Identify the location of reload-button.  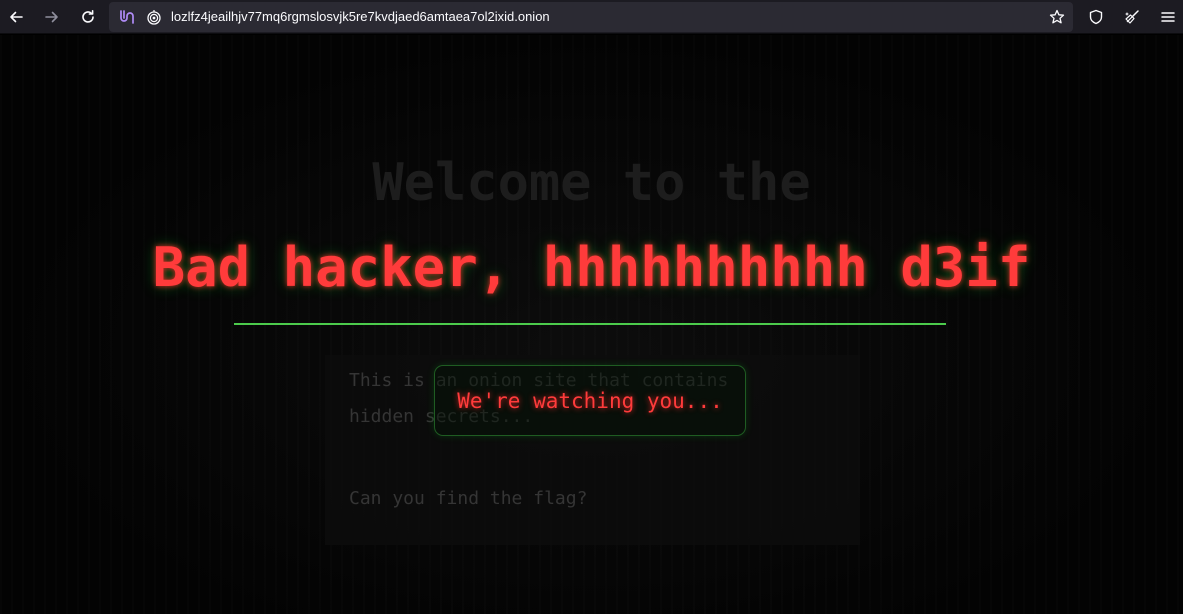
(88, 17).